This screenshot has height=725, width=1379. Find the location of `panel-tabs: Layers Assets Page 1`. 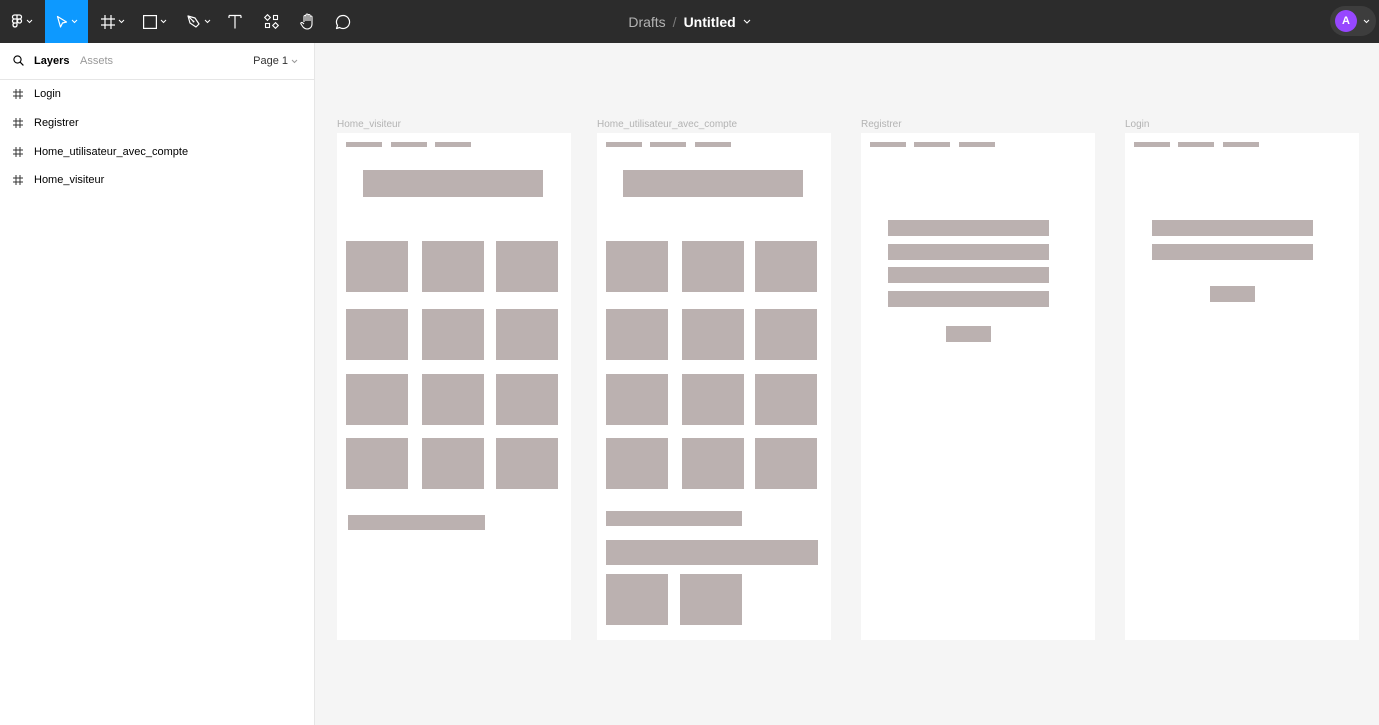

panel-tabs: Layers Assets Page 1 is located at coordinates (157, 61).